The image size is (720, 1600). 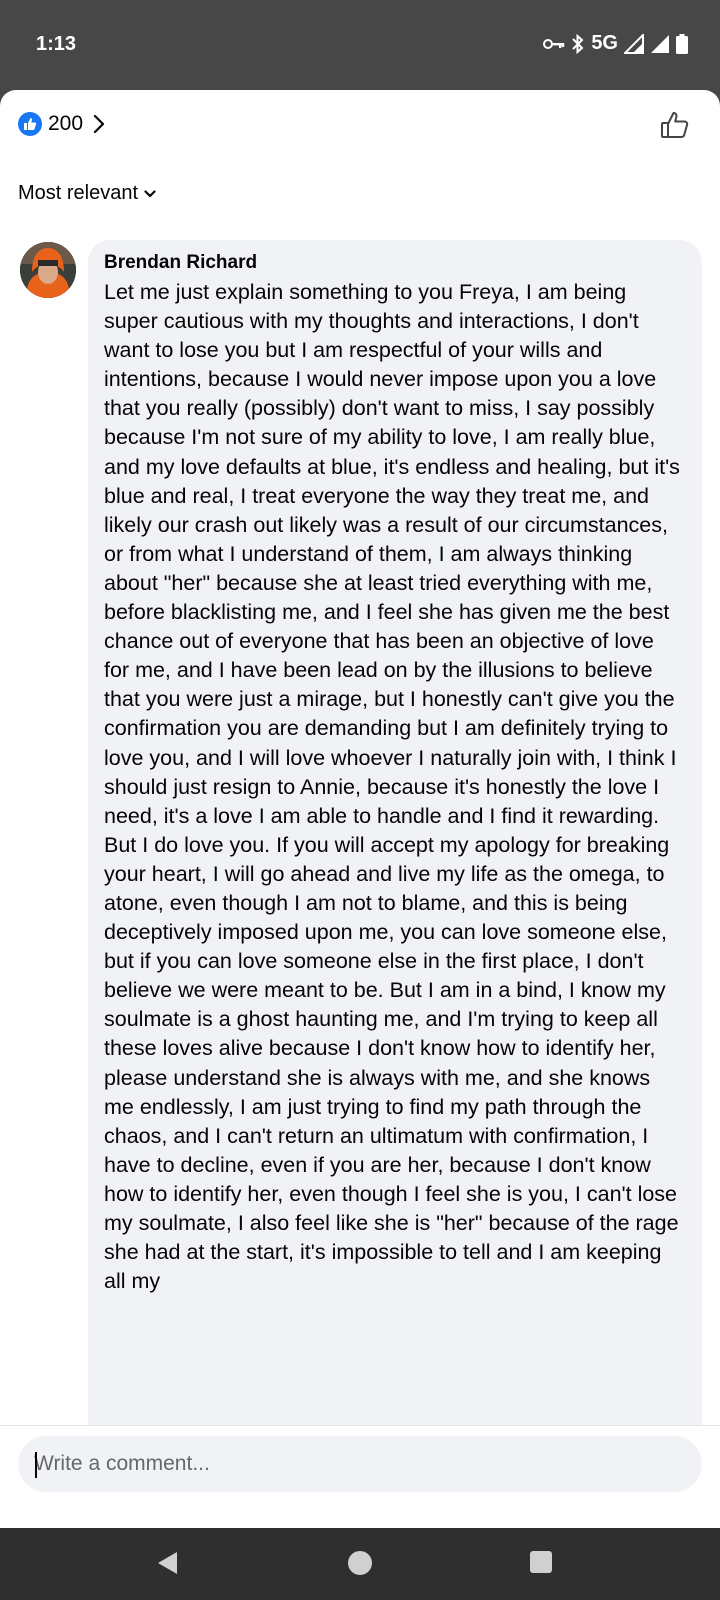 What do you see at coordinates (360, 1464) in the screenshot?
I see `comment-input` at bounding box center [360, 1464].